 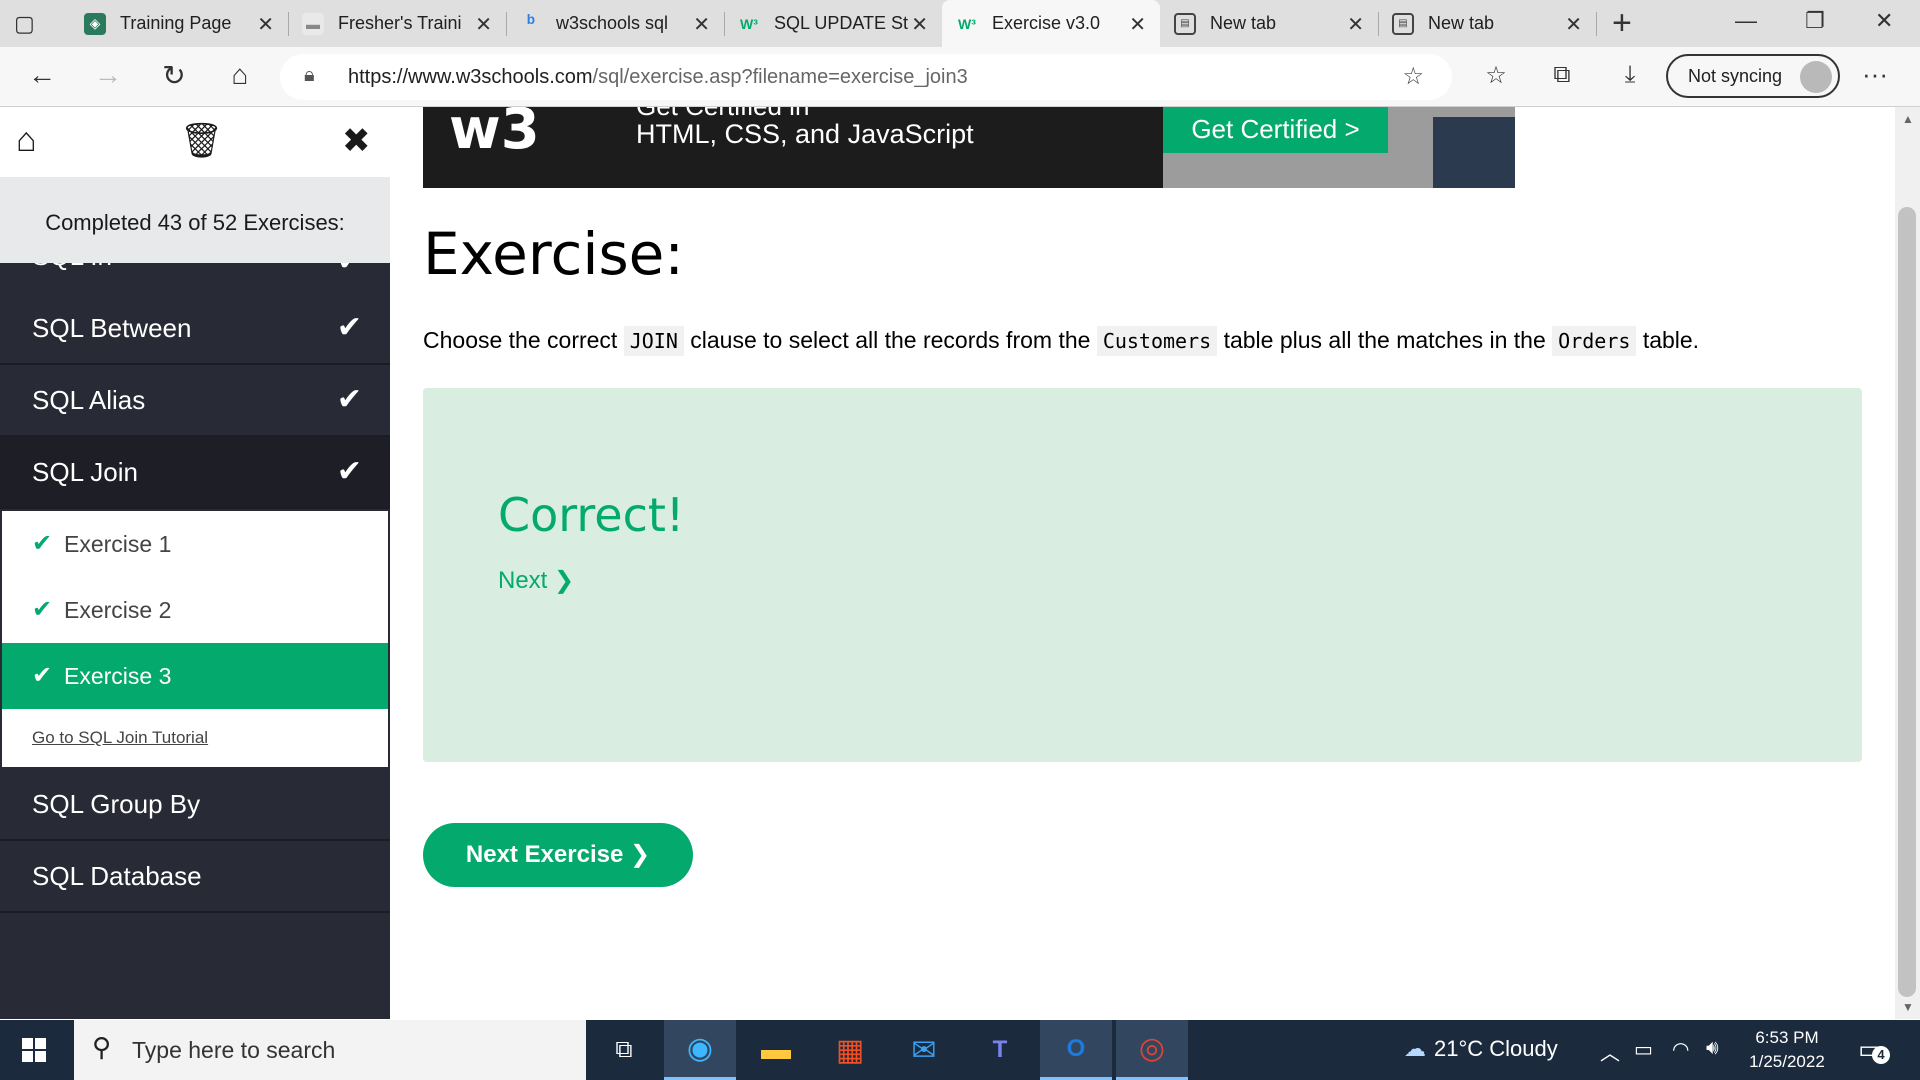 What do you see at coordinates (1275, 130) in the screenshot?
I see `get-certified-button: Get Certified >` at bounding box center [1275, 130].